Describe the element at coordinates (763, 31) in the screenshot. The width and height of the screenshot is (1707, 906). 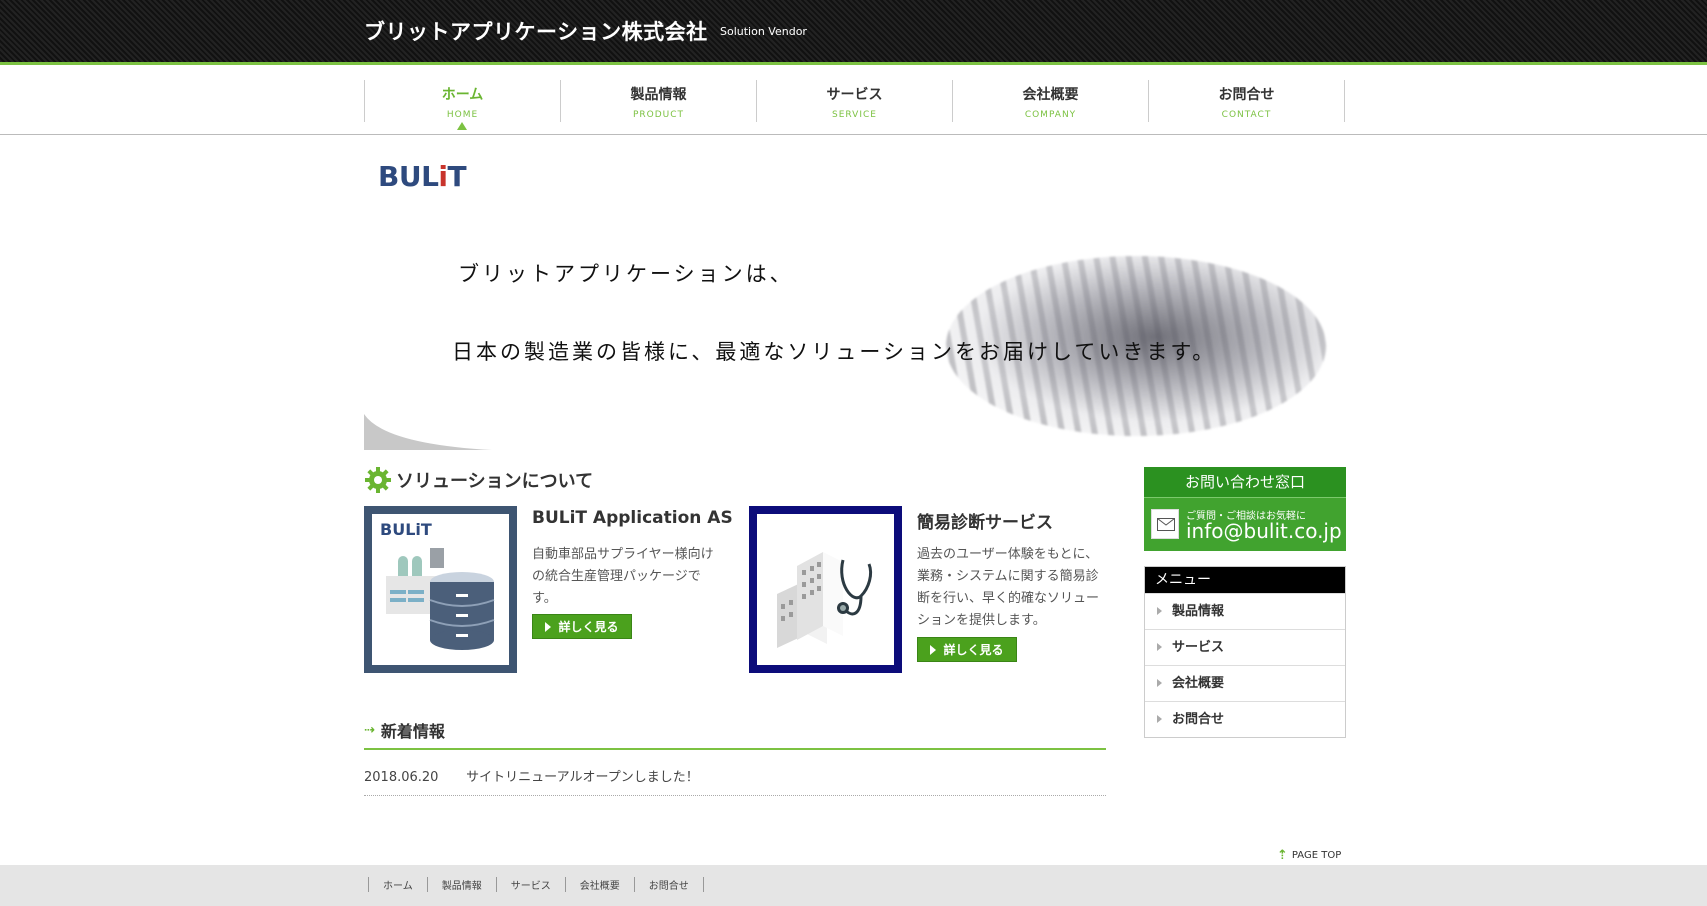
I see `site-tagline: Solution Vendor` at that location.